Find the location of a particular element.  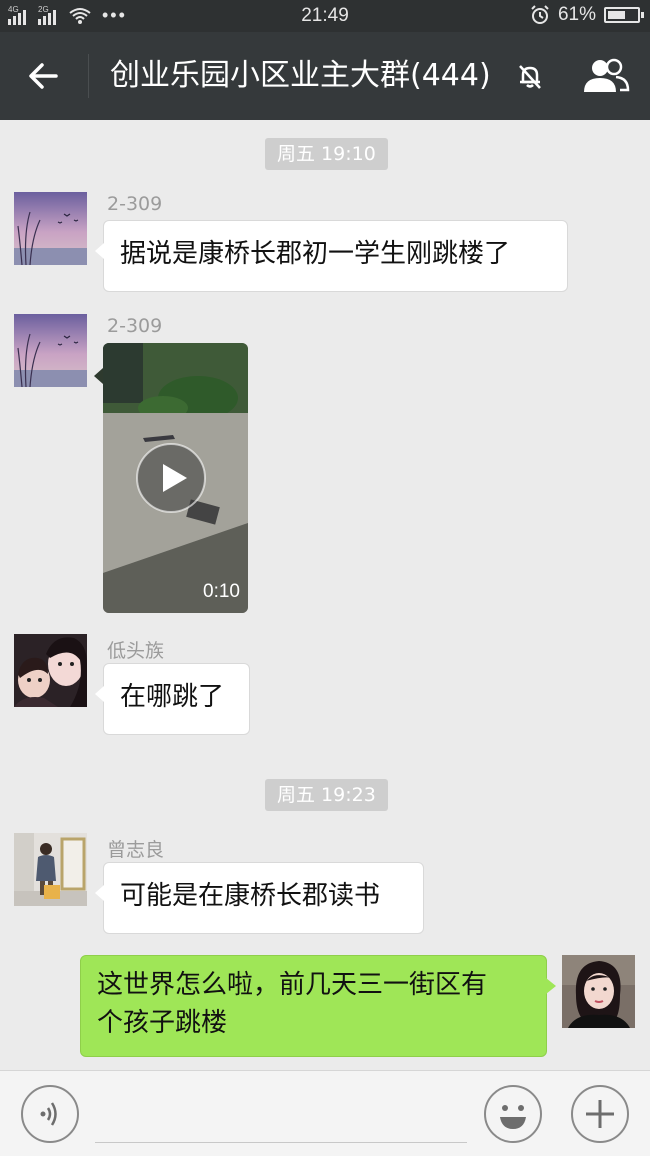

message-input is located at coordinates (281, 1117).